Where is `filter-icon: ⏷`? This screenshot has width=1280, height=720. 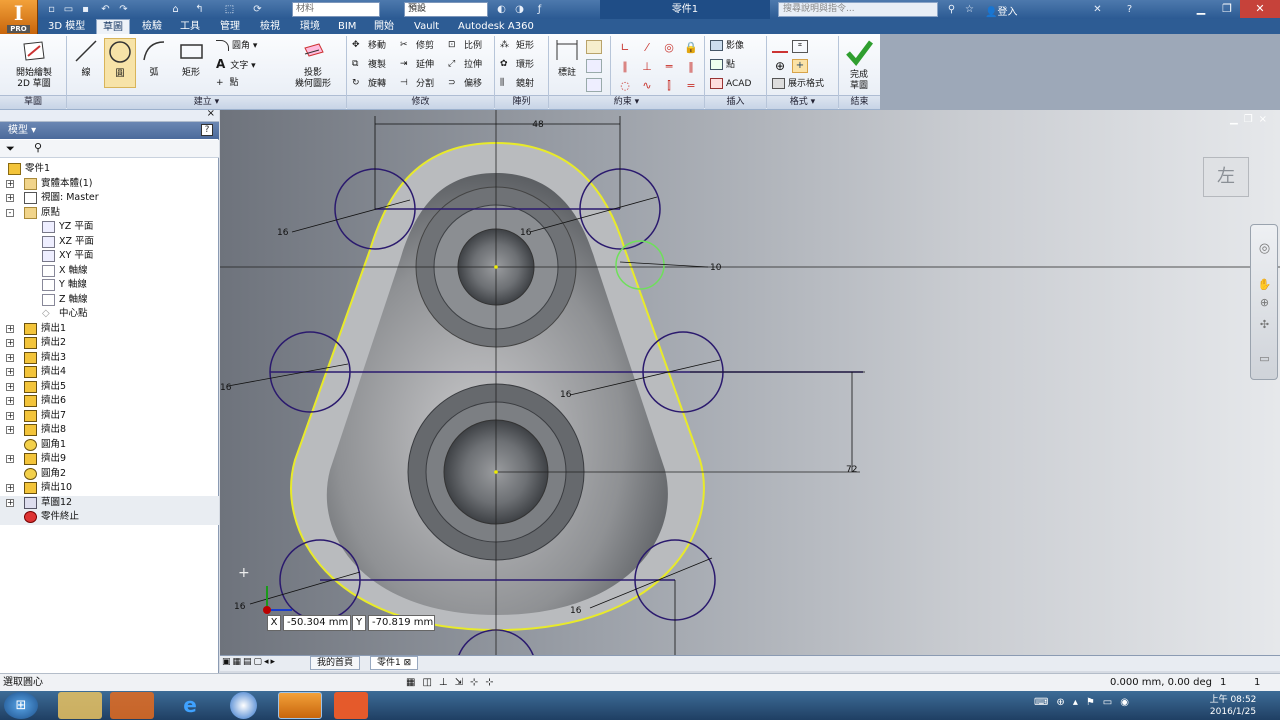 filter-icon: ⏷ is located at coordinates (10, 149).